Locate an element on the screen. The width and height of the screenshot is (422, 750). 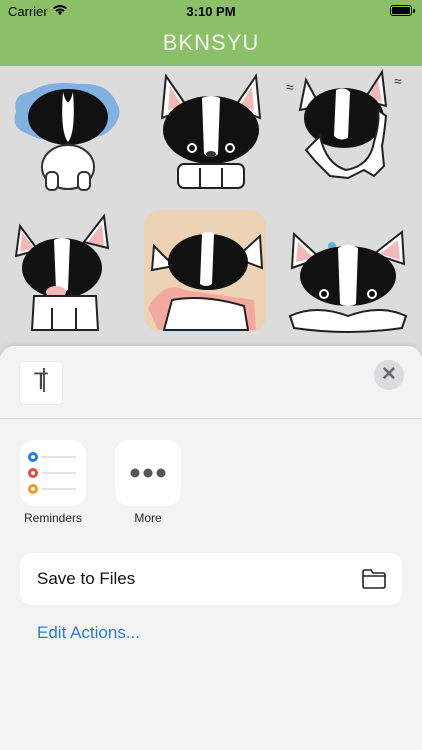
dog-with-cat-sticker is located at coordinates (206, 281).